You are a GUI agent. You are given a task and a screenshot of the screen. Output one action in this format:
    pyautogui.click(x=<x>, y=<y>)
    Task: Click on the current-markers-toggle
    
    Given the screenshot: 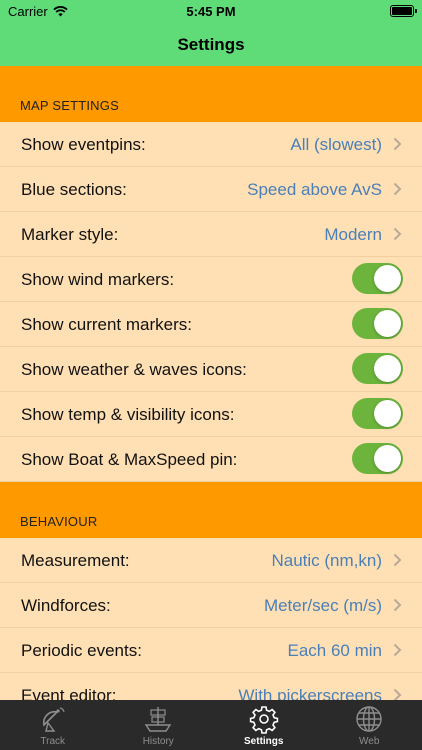 What is the action you would take?
    pyautogui.click(x=377, y=323)
    